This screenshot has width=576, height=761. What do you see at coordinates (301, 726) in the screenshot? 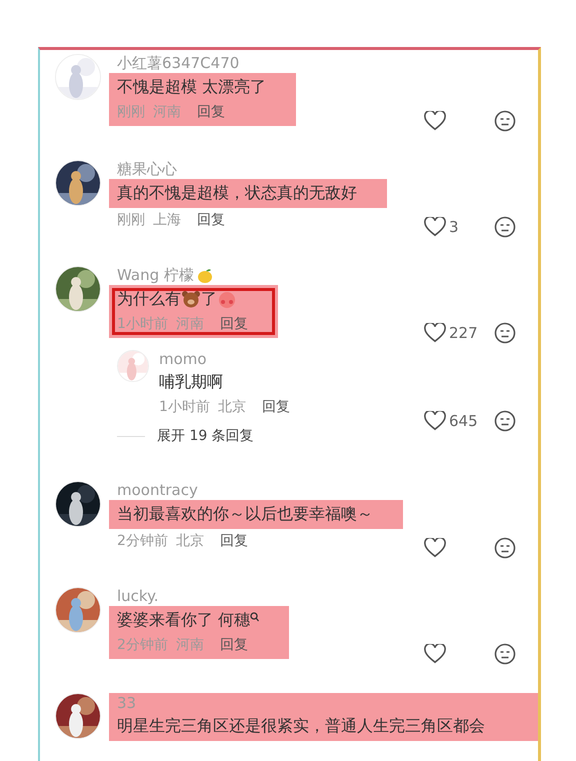
I see `text: 明星生完三角区还是很紧实，普通人生完三角区都会` at bounding box center [301, 726].